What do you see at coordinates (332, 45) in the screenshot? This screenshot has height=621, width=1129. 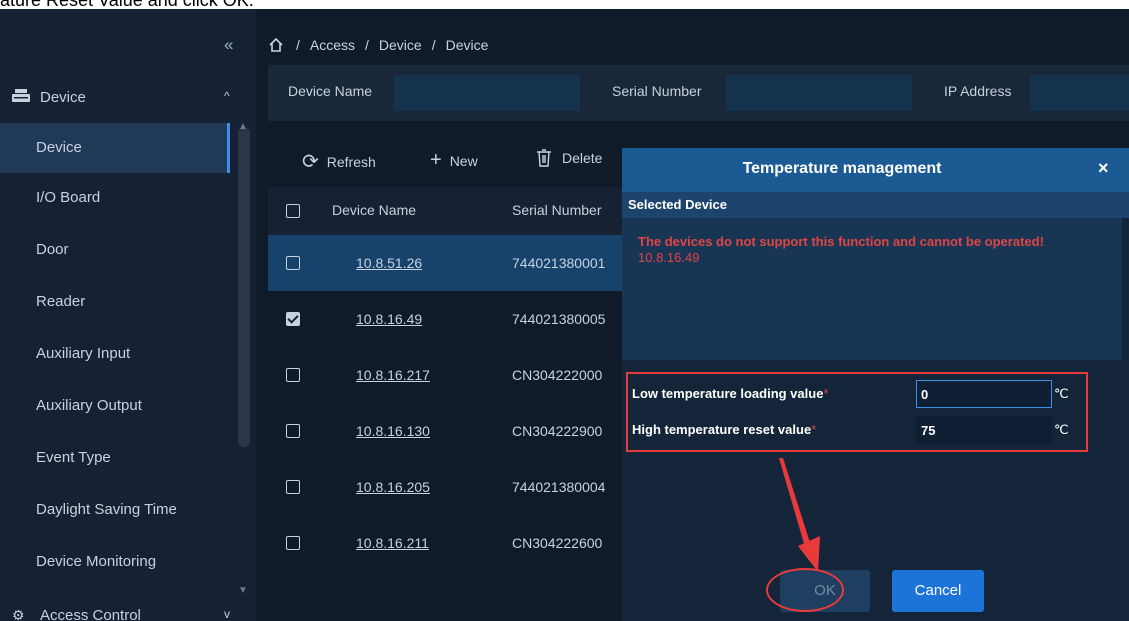 I see `breadcrumb-item-access: Access` at bounding box center [332, 45].